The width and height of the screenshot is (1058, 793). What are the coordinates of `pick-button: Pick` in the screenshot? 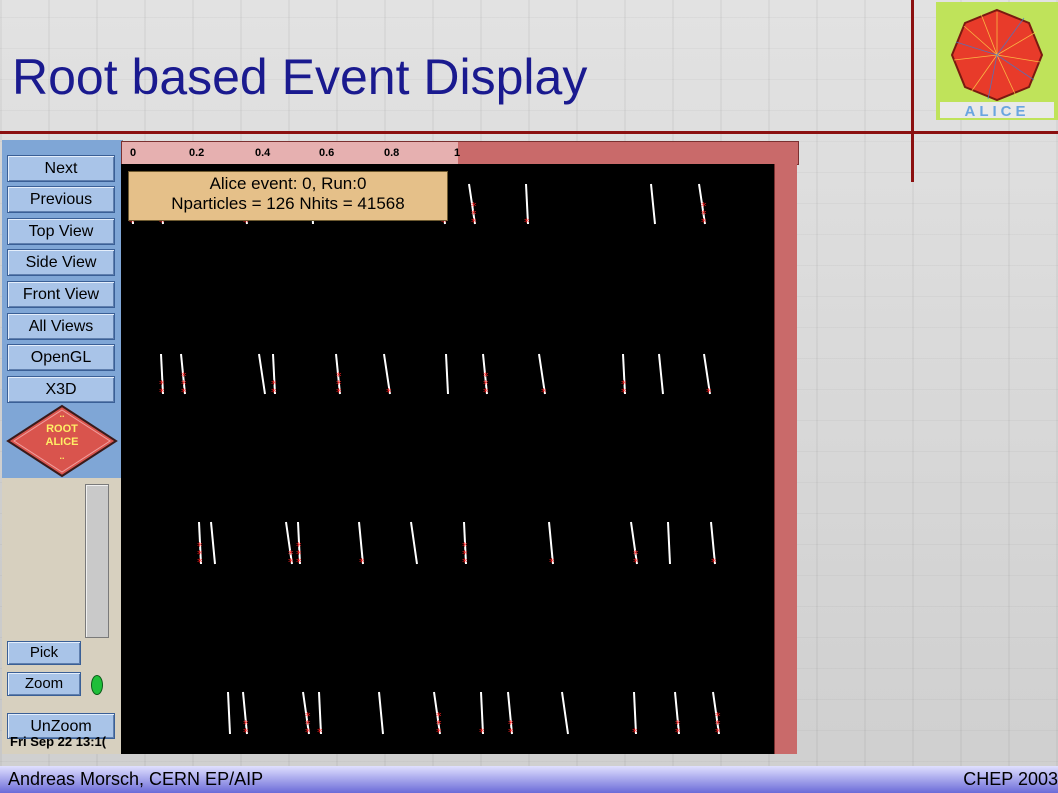 It's located at (44, 653).